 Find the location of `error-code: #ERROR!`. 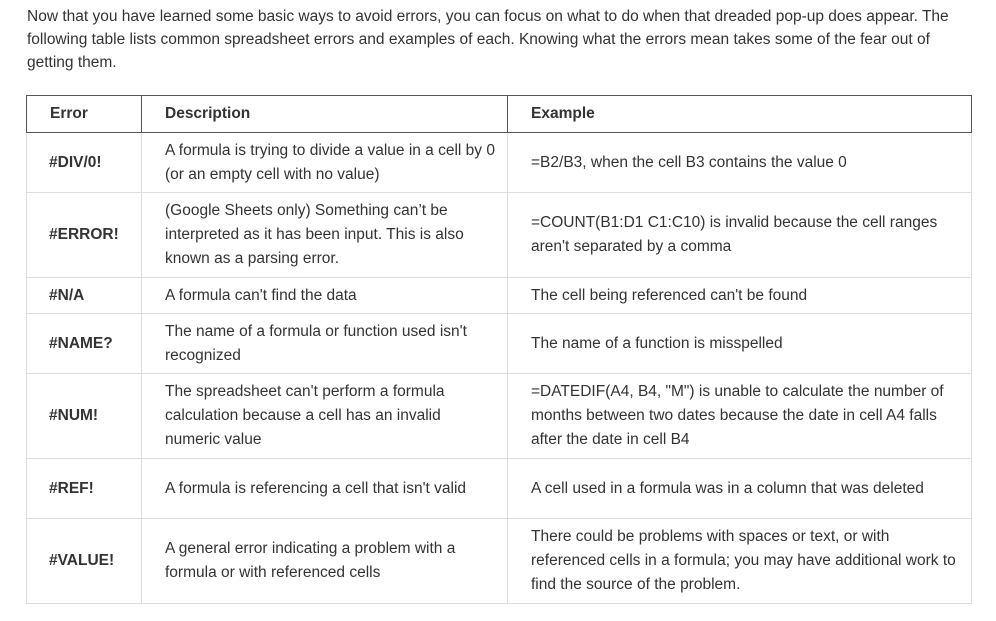

error-code: #ERROR! is located at coordinates (84, 235).